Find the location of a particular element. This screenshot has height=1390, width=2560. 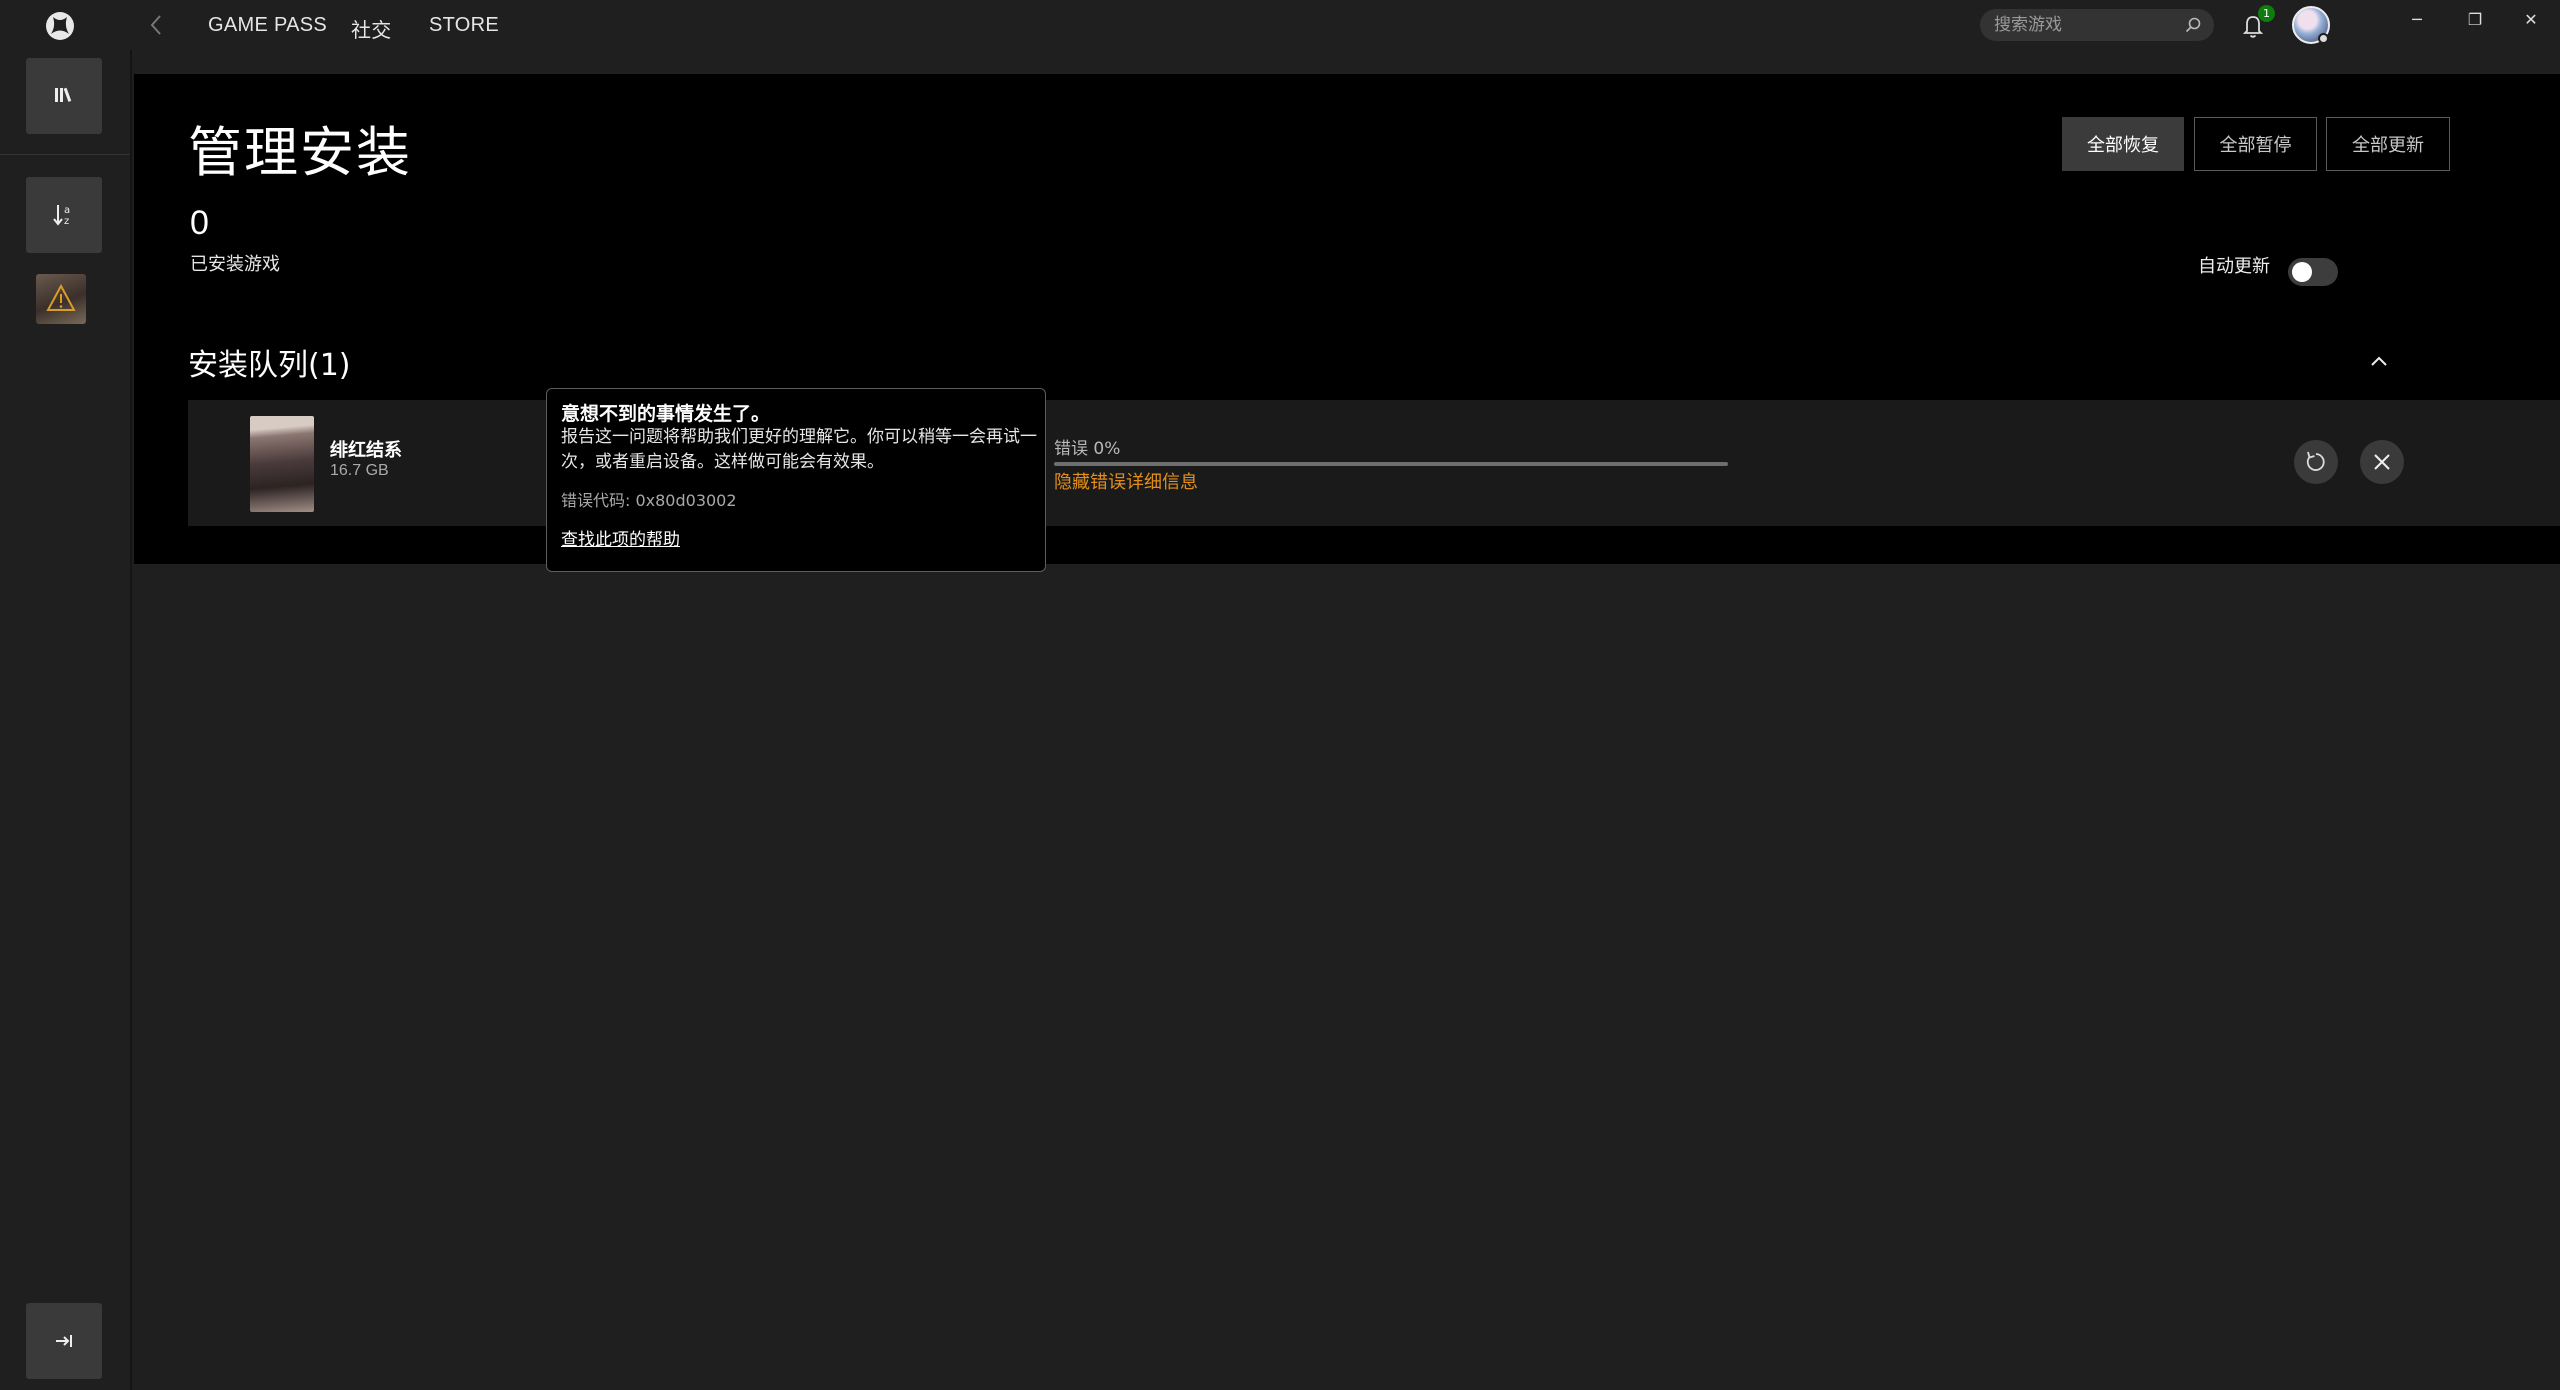

library-button is located at coordinates (64, 96).